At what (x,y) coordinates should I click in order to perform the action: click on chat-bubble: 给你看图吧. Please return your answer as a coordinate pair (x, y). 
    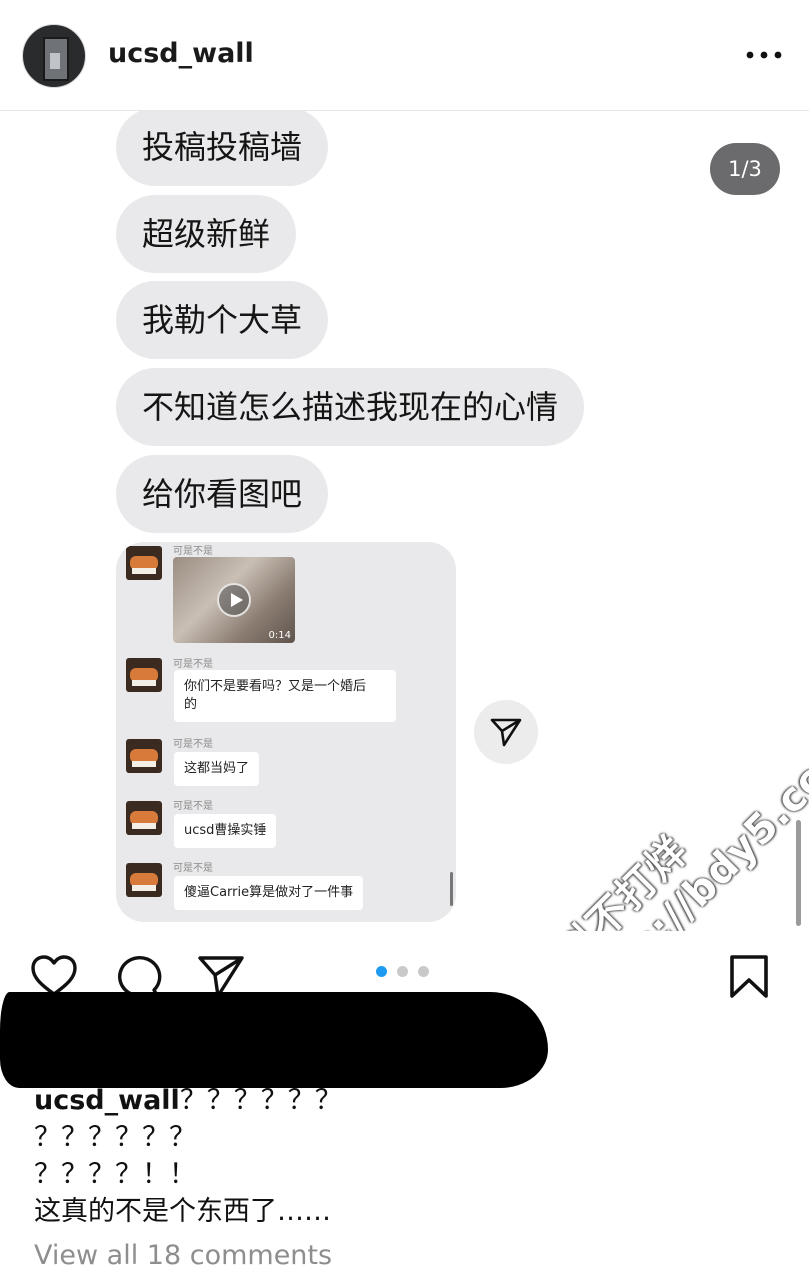
    Looking at the image, I should click on (222, 494).